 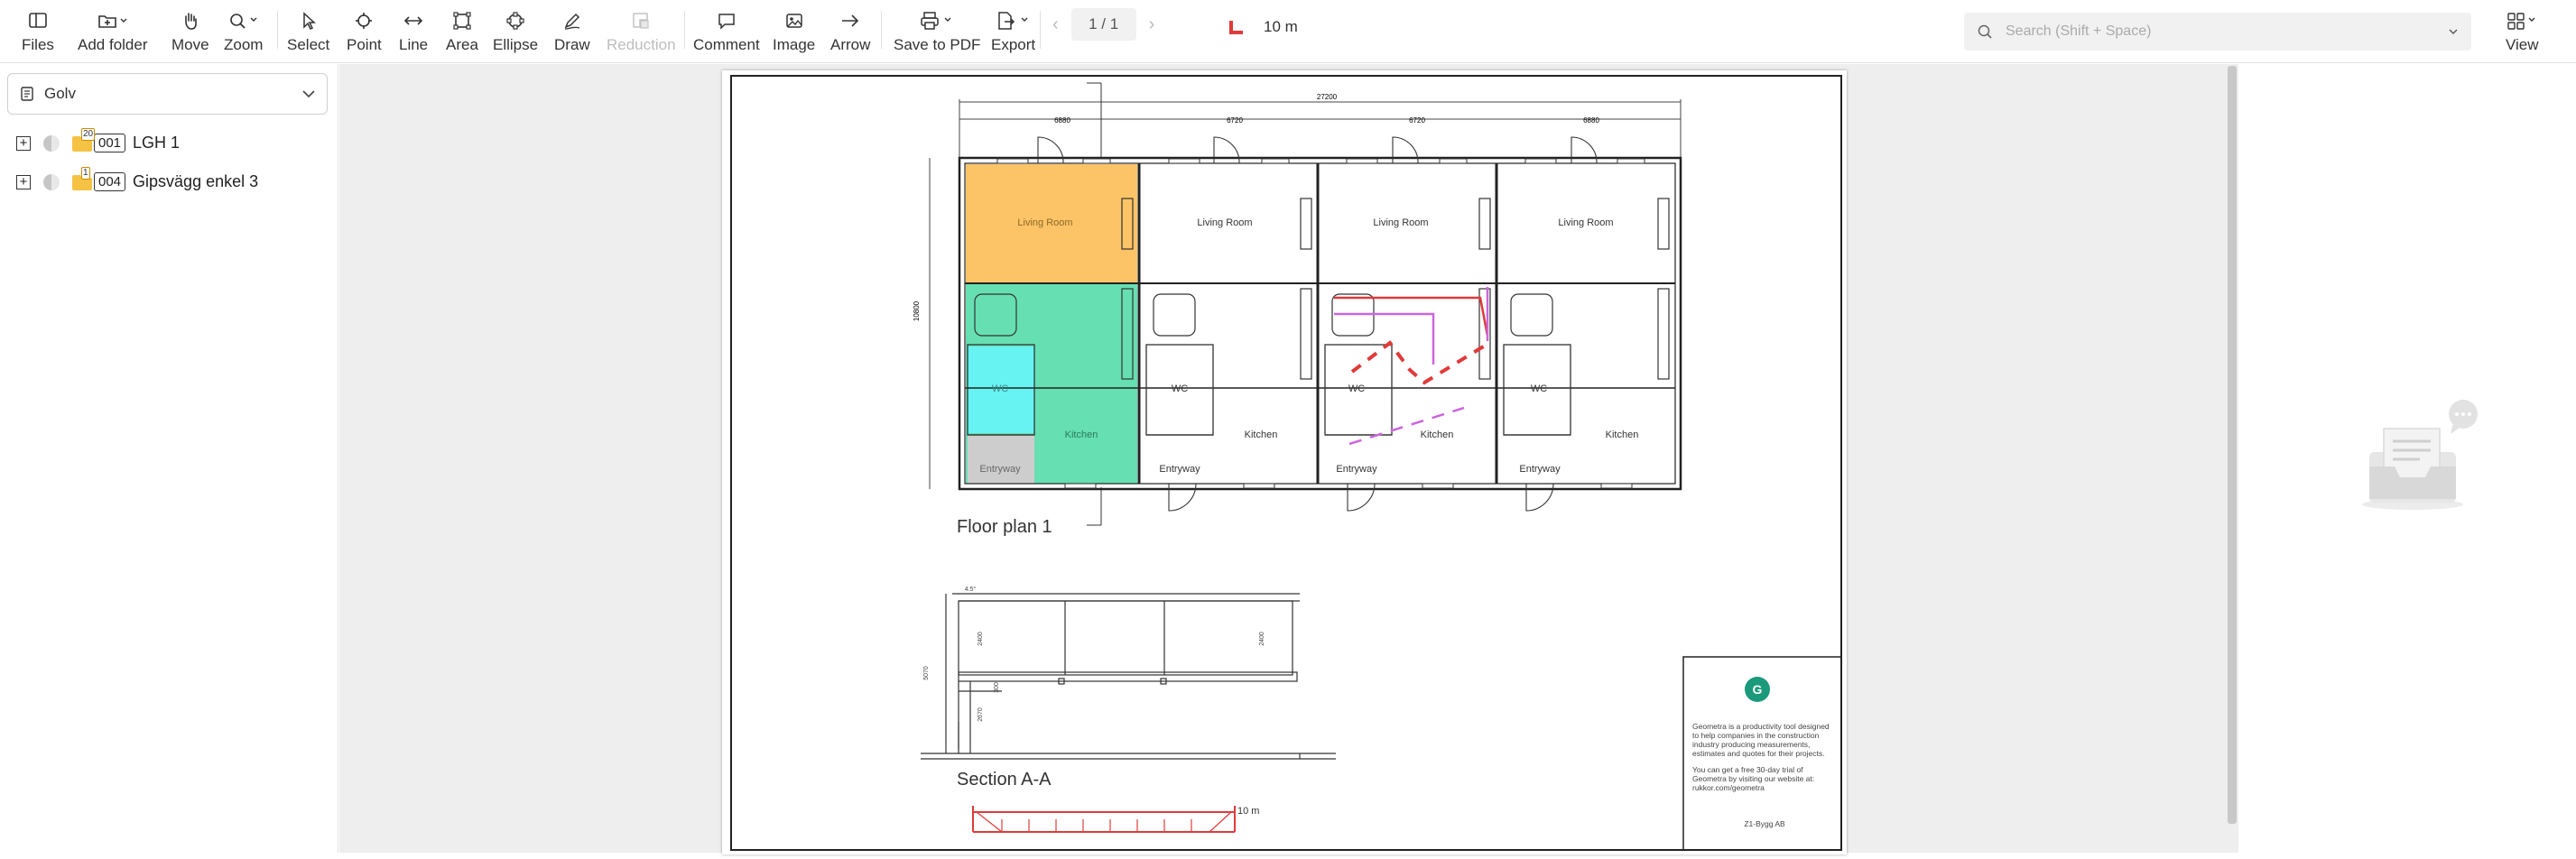 I want to click on add-folder-label: Add folder, so click(x=113, y=44).